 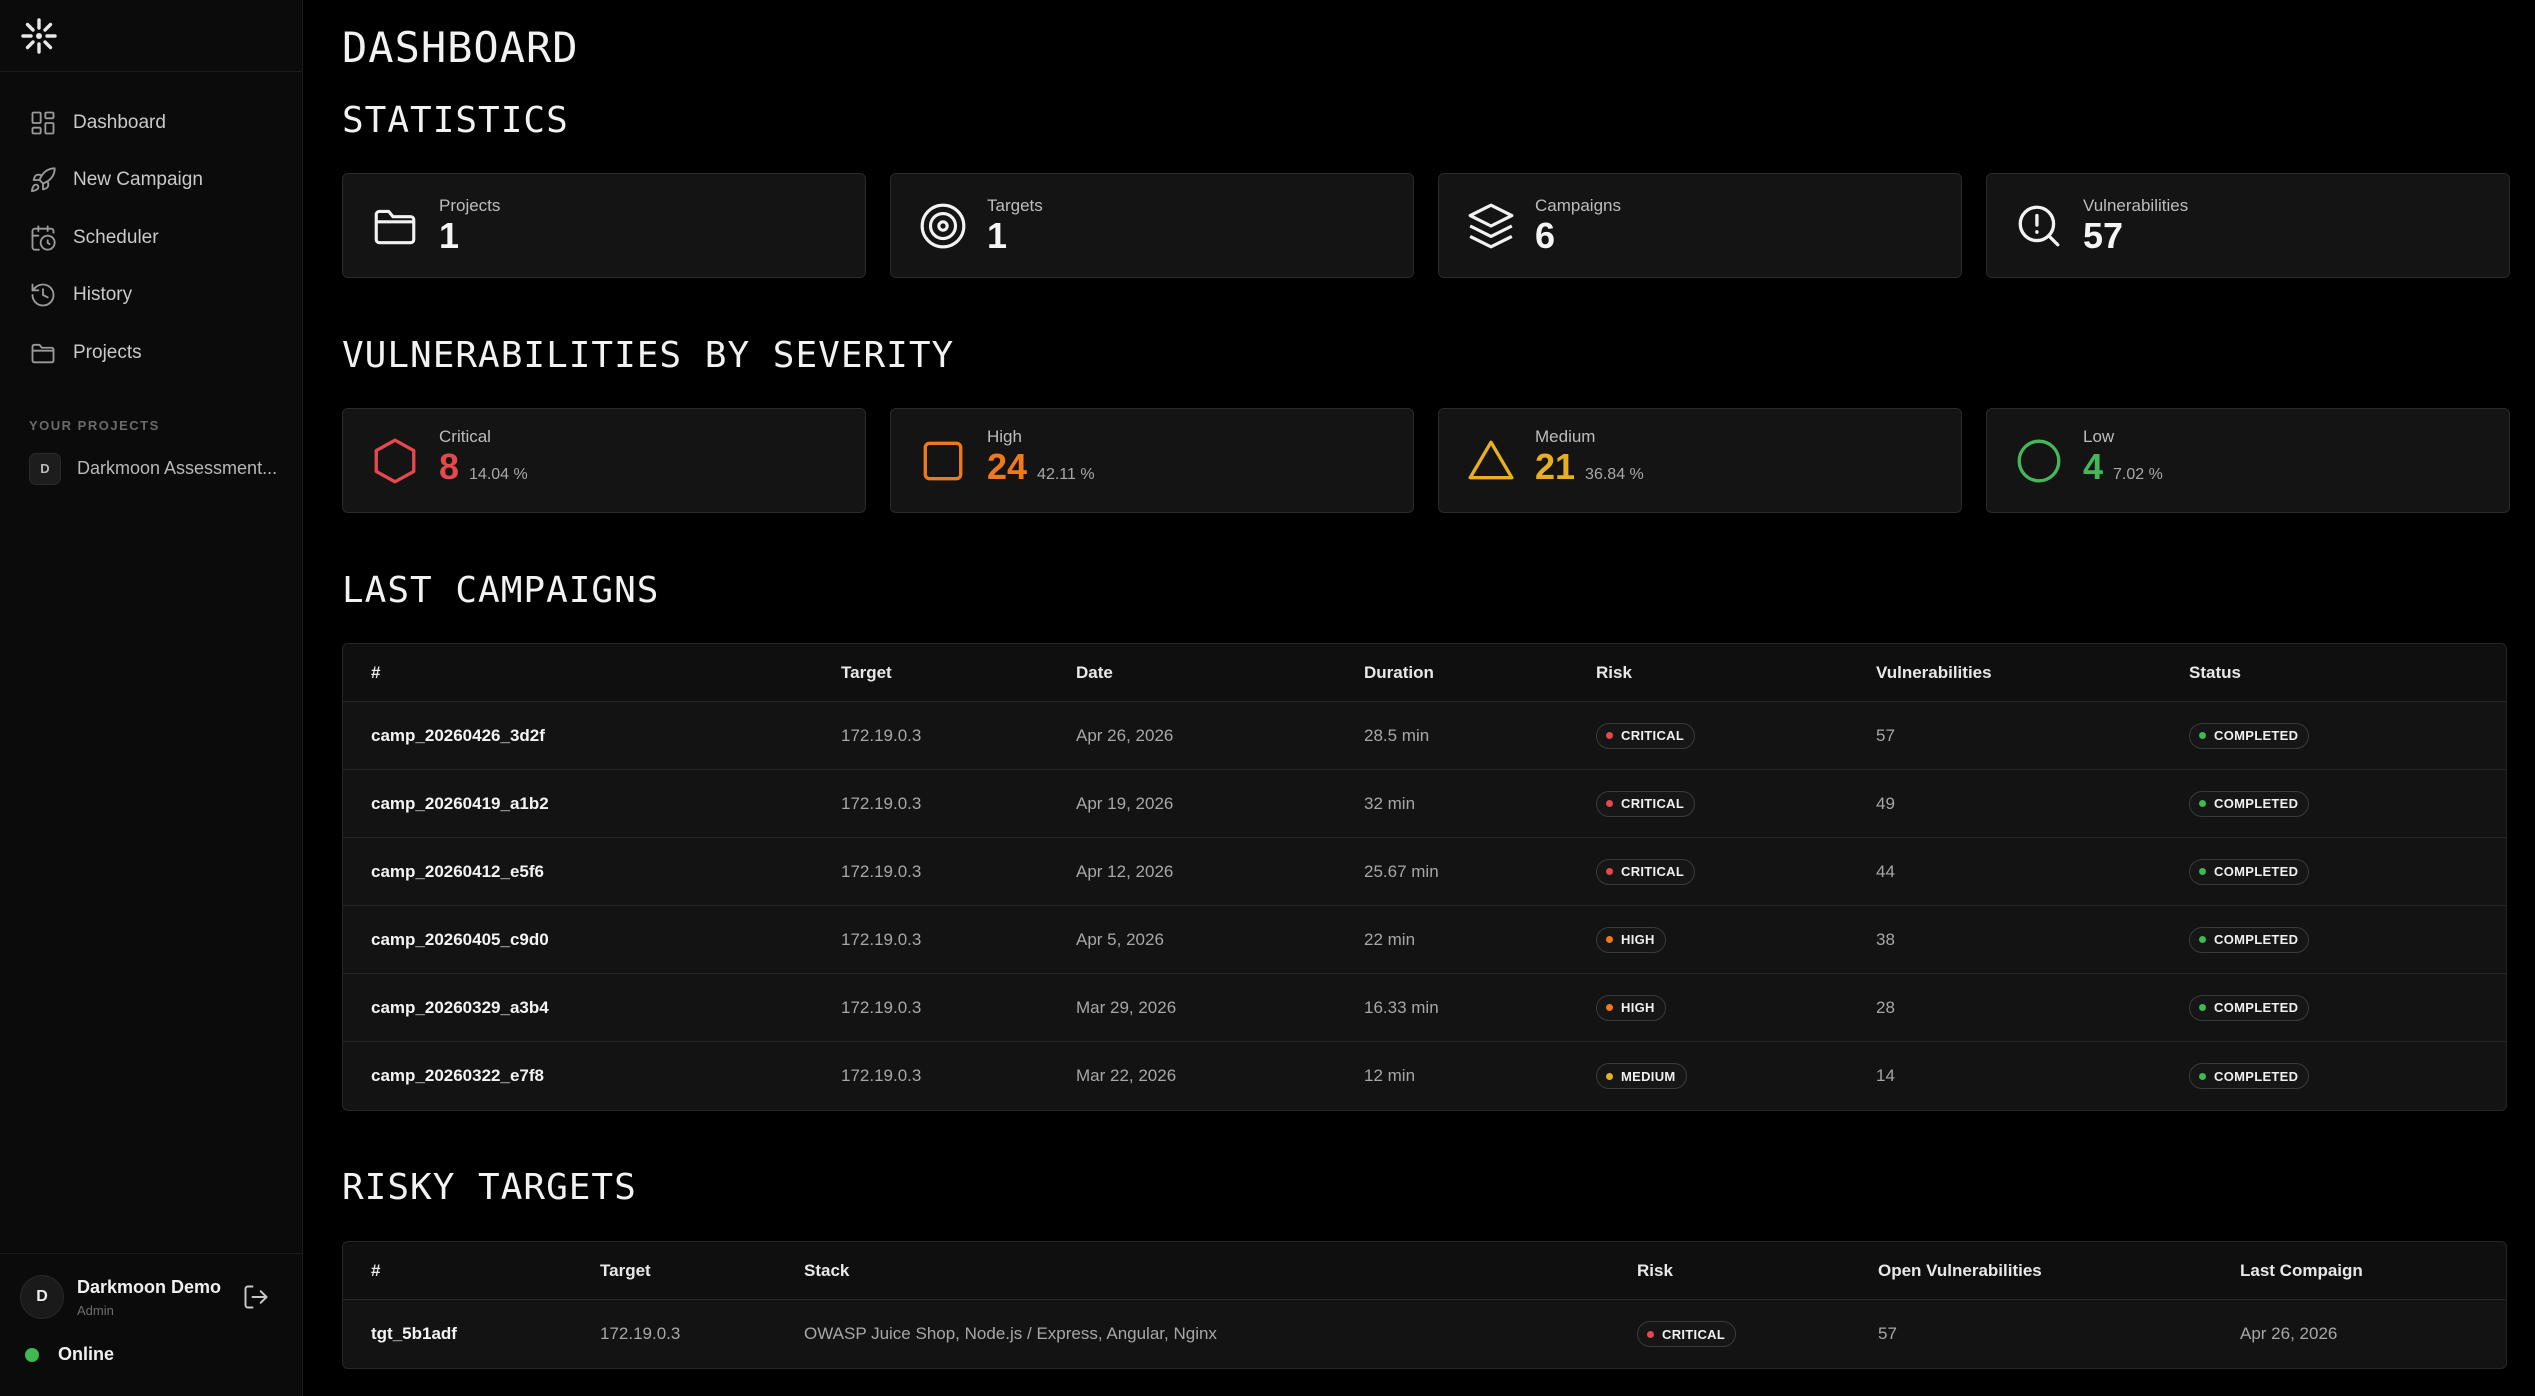 What do you see at coordinates (116, 237) in the screenshot?
I see `sidebar-item-label: Scheduler` at bounding box center [116, 237].